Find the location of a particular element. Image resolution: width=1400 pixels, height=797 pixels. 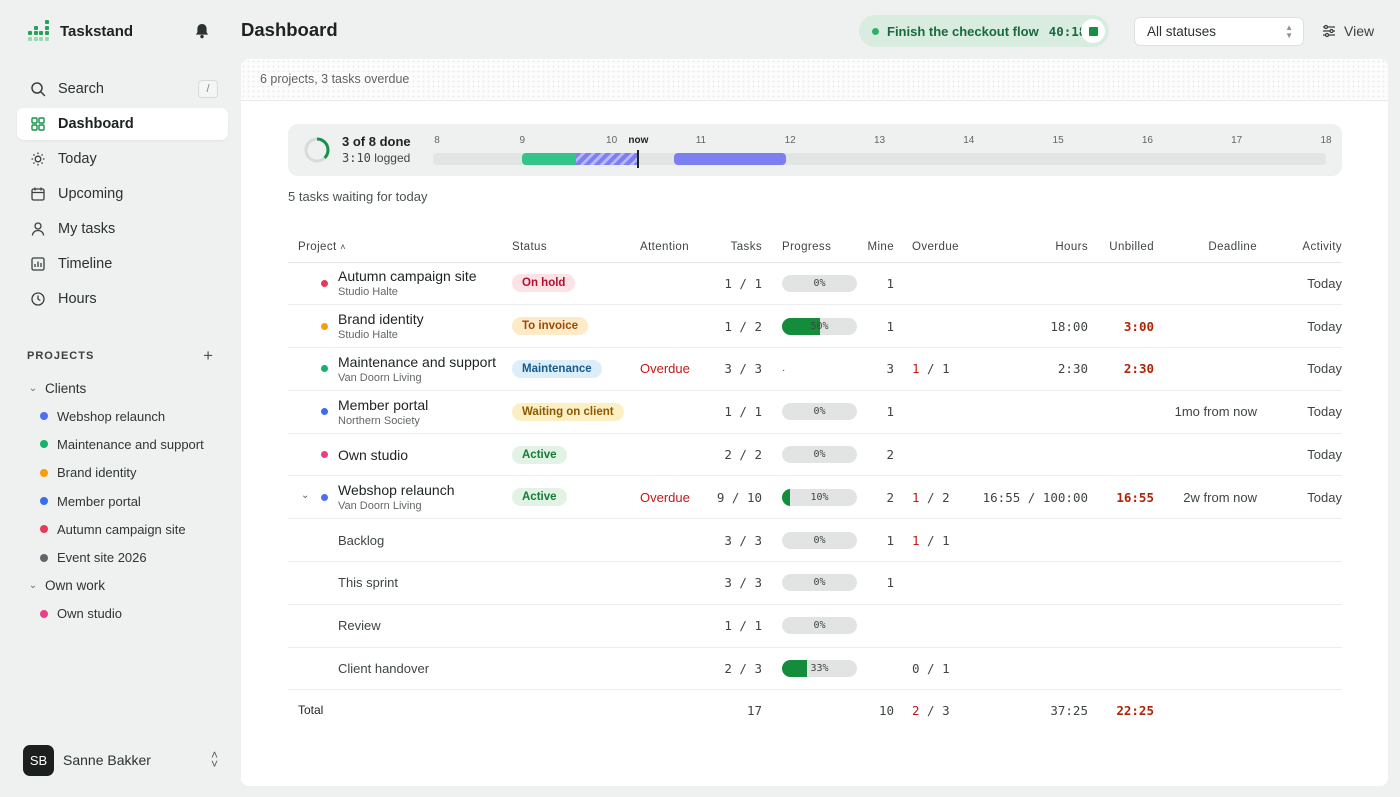

col-mine-header: Mine is located at coordinates (878, 248).